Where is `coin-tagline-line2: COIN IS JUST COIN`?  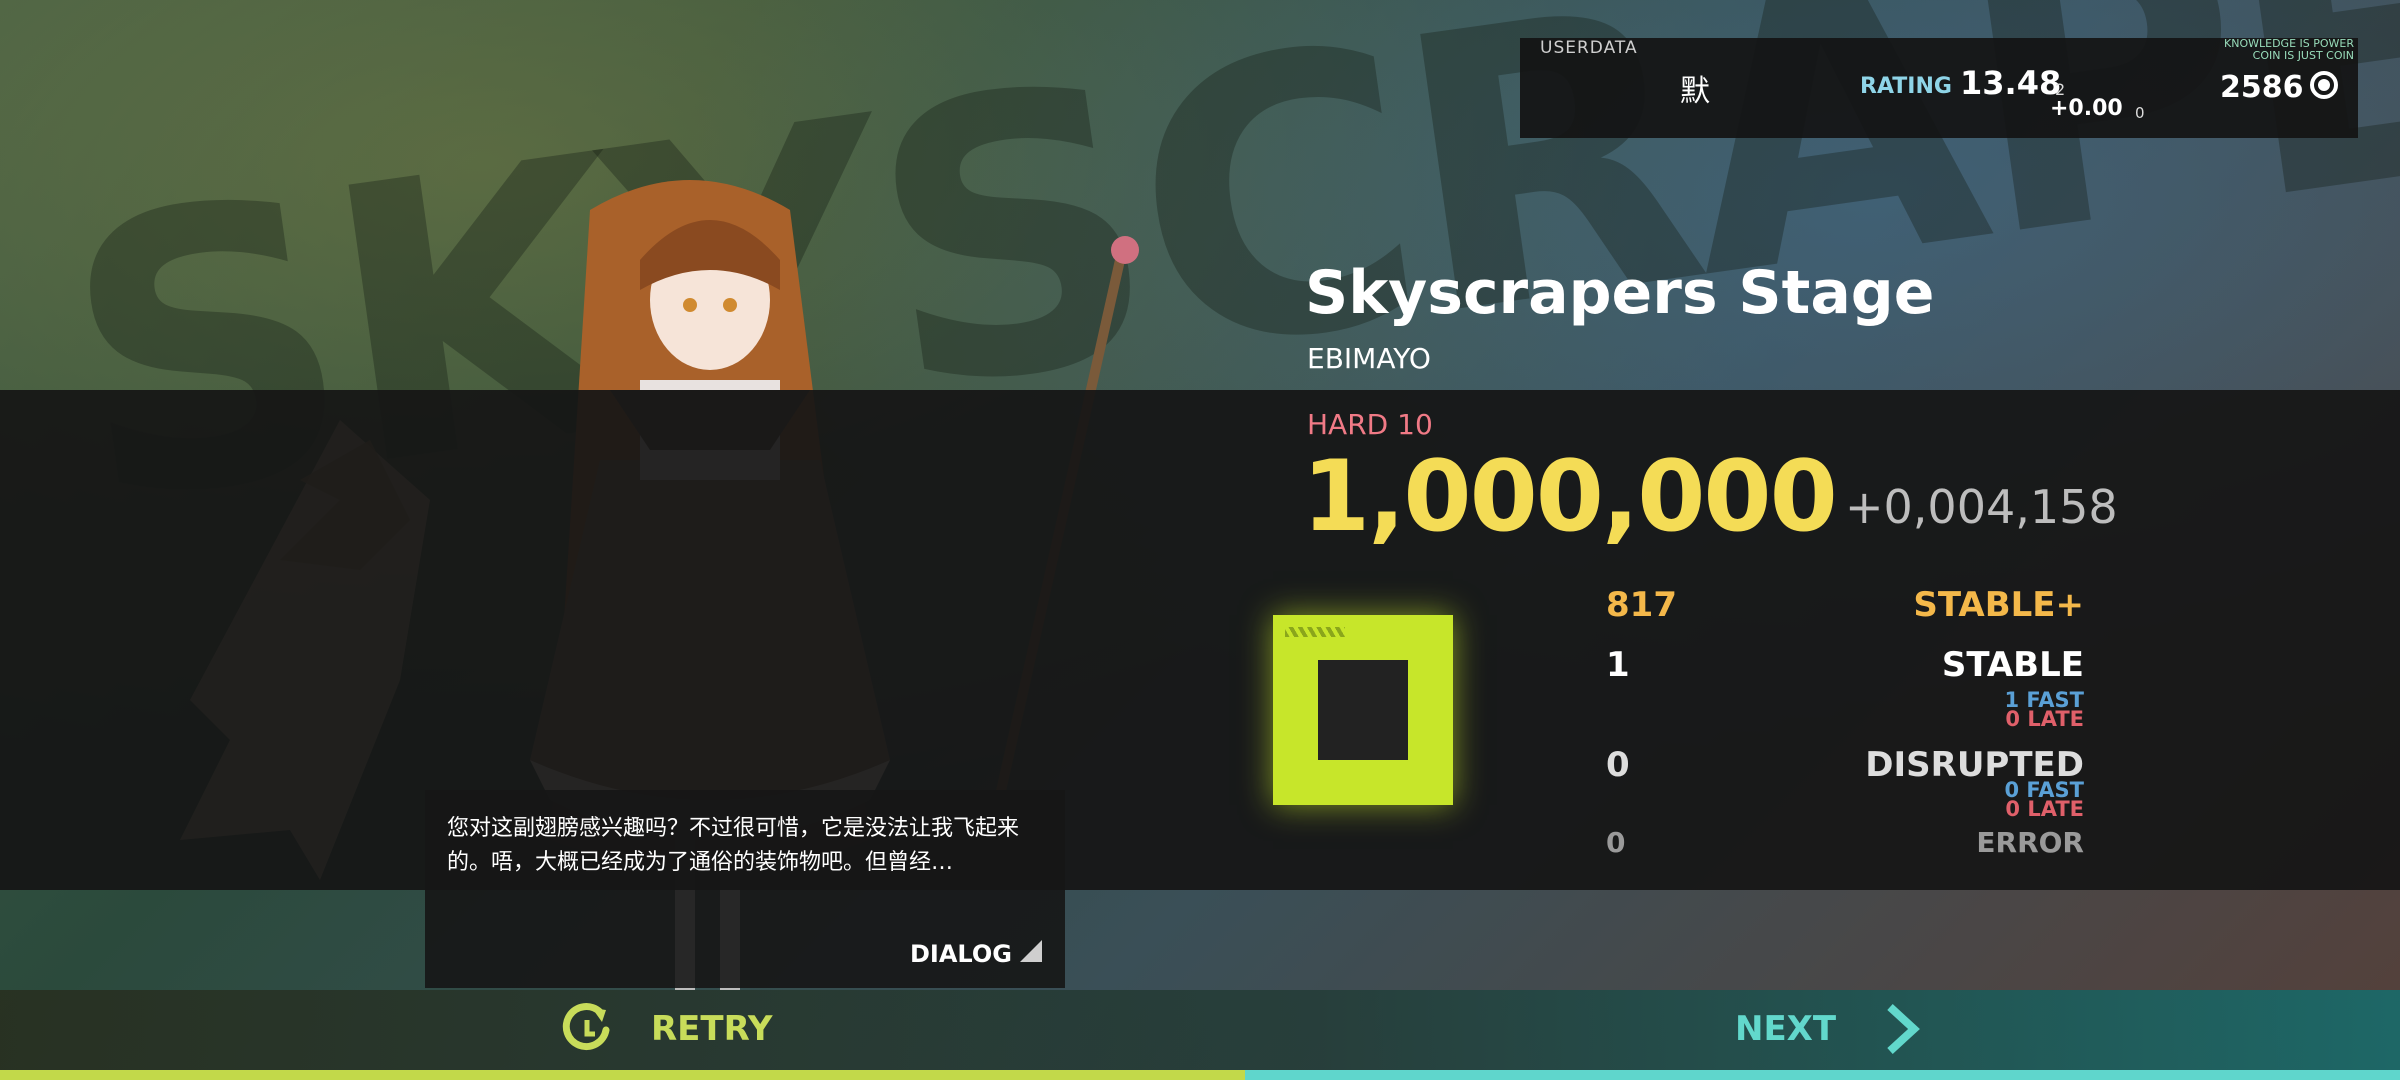
coin-tagline-line2: COIN IS JUST COIN is located at coordinates (2303, 55).